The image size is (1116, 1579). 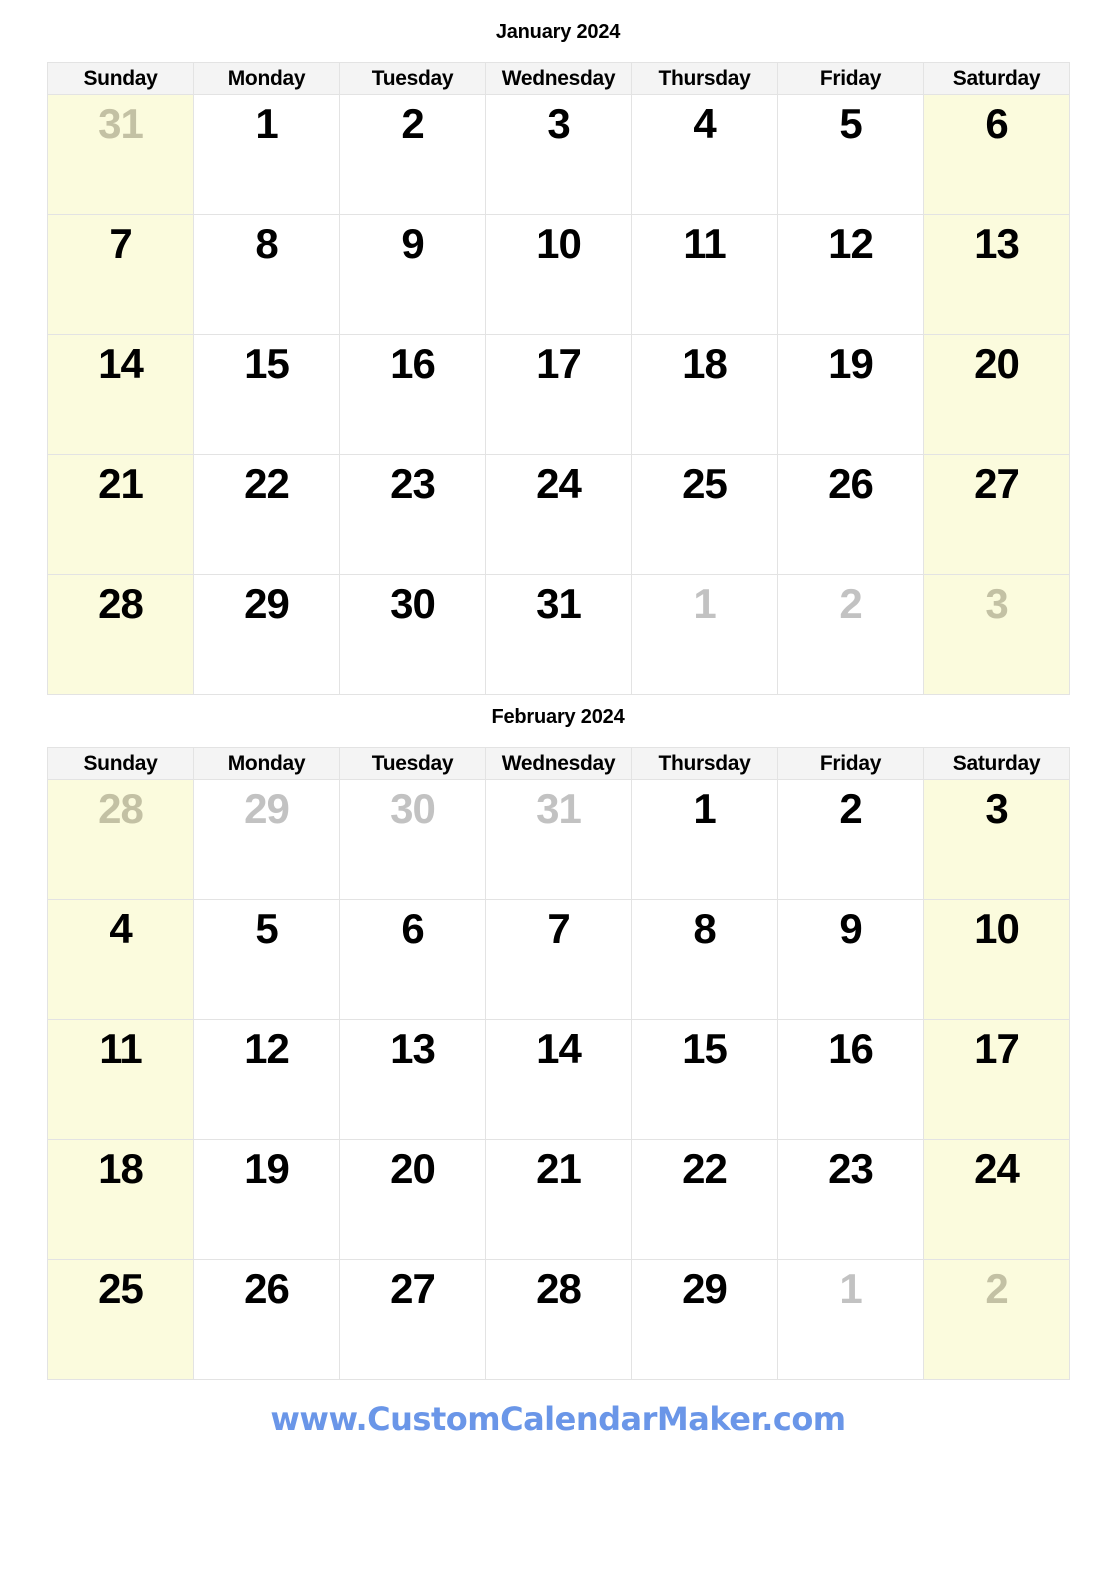 I want to click on day-number: 2, so click(x=996, y=1288).